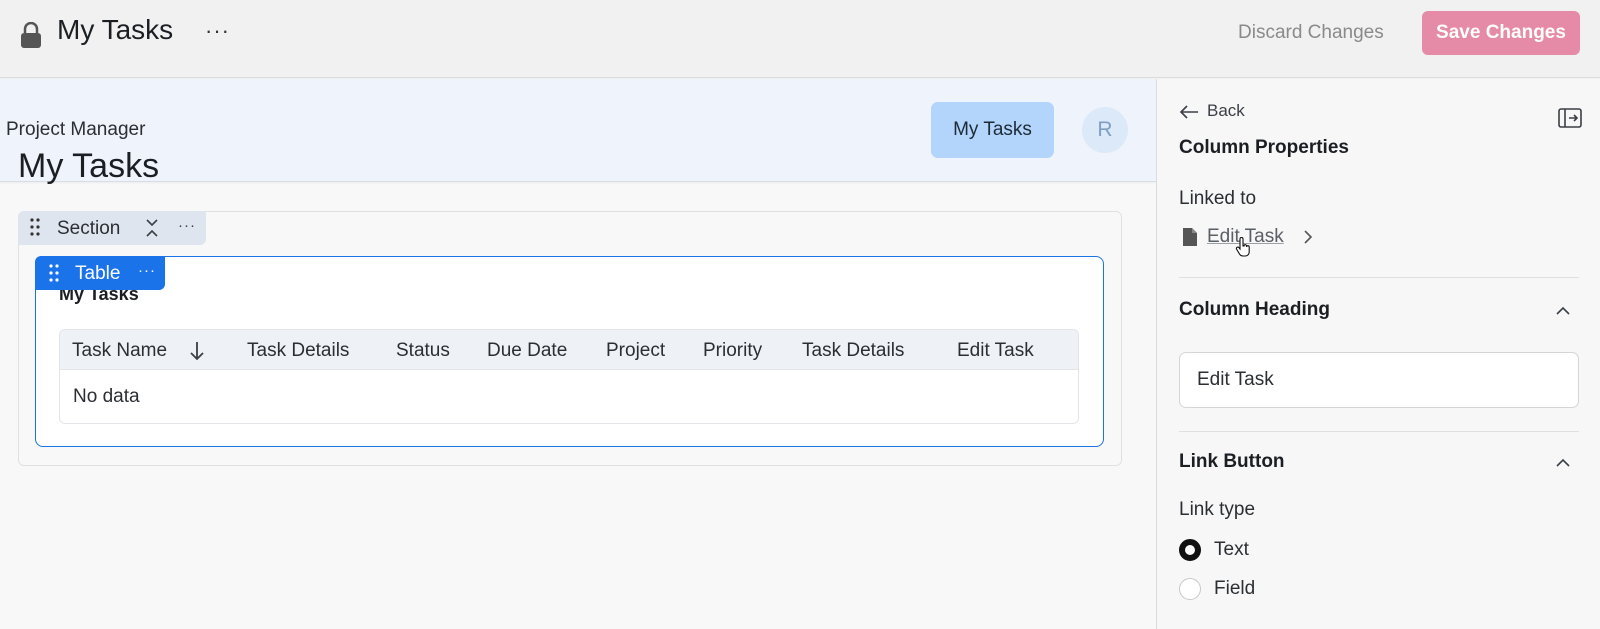 The height and width of the screenshot is (629, 1600). I want to click on column-header-status: Status, so click(423, 351).